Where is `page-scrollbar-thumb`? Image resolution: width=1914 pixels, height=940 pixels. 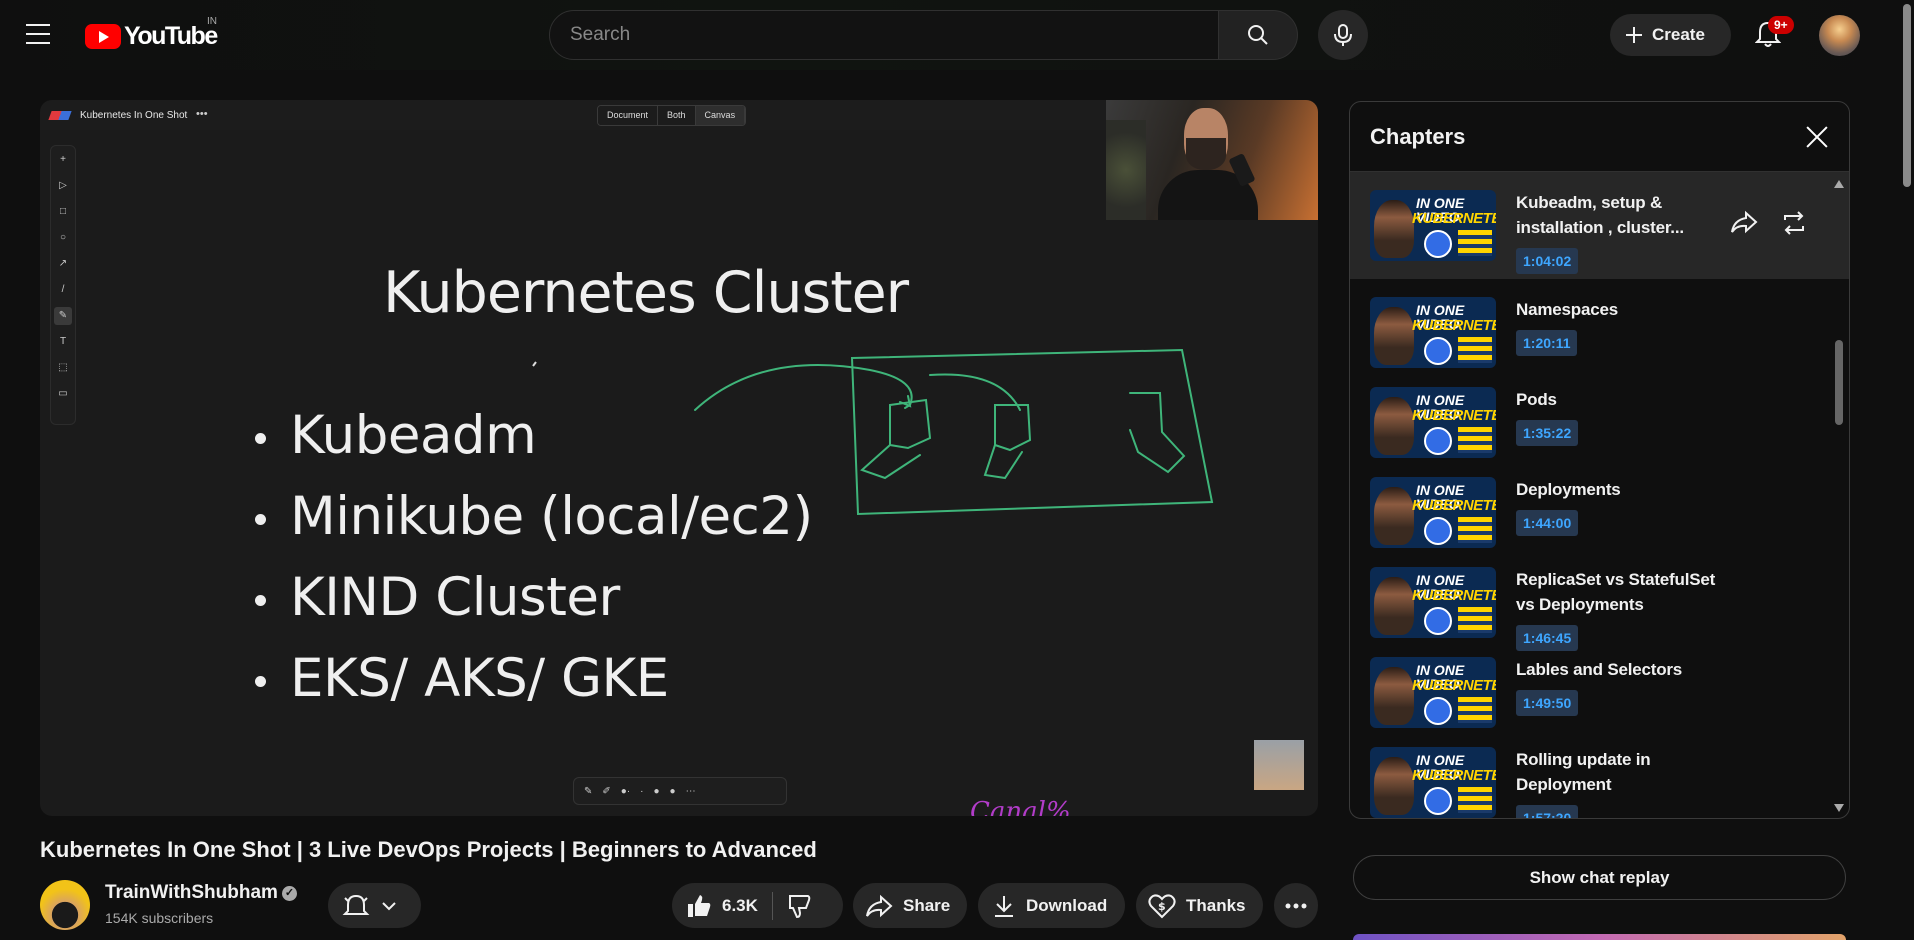 page-scrollbar-thumb is located at coordinates (1907, 95).